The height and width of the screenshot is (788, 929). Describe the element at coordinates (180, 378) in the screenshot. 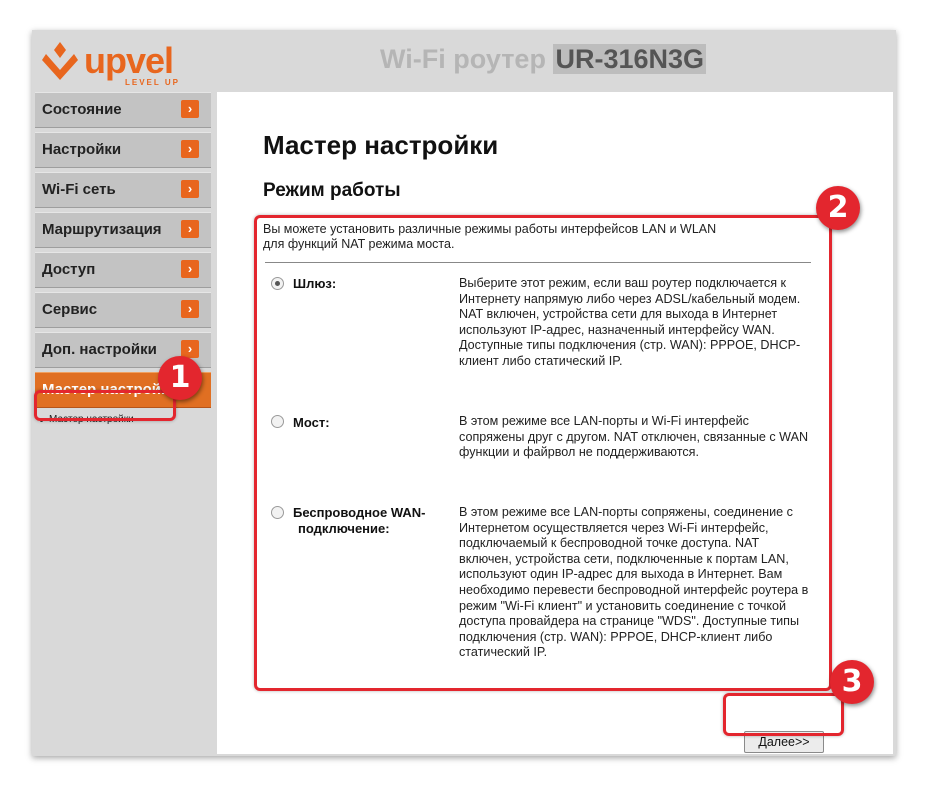

I see `annotation-step-1: 1` at that location.